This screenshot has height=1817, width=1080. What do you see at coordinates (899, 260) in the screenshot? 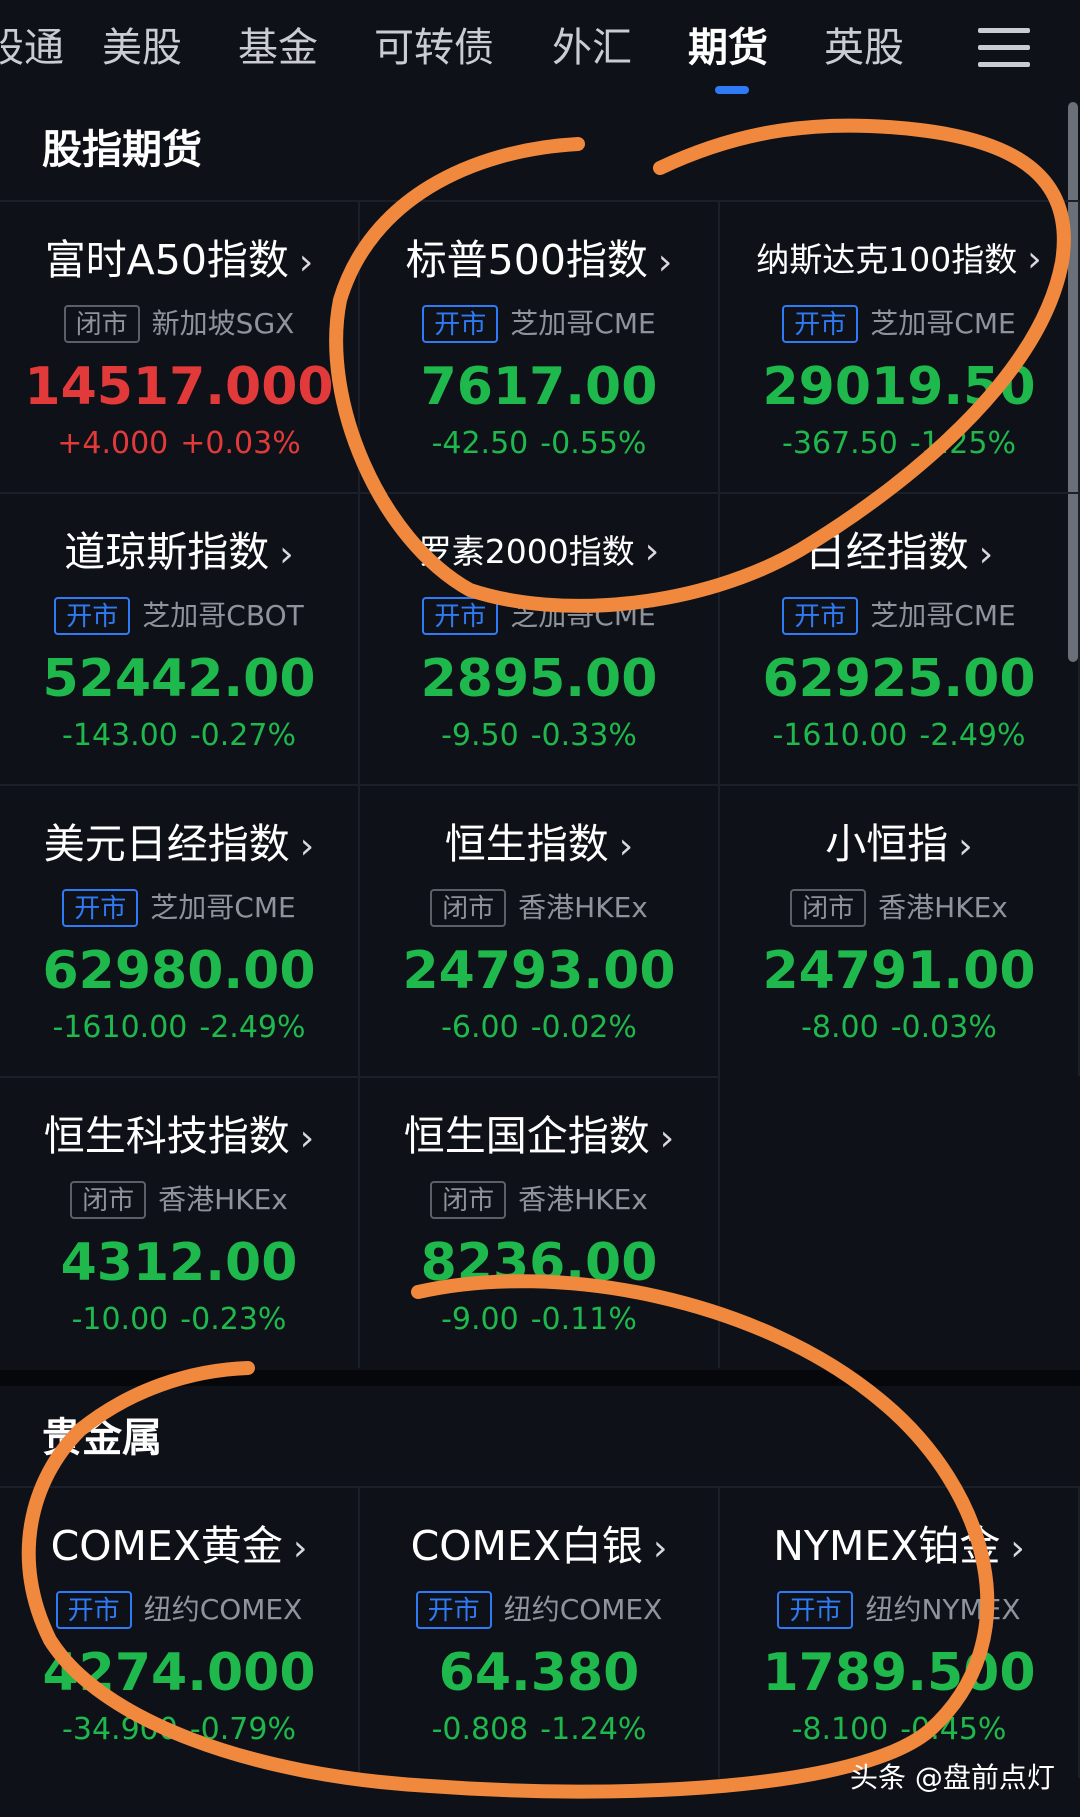
I see `instrument-name: 纳斯达克100指数 ›` at bounding box center [899, 260].